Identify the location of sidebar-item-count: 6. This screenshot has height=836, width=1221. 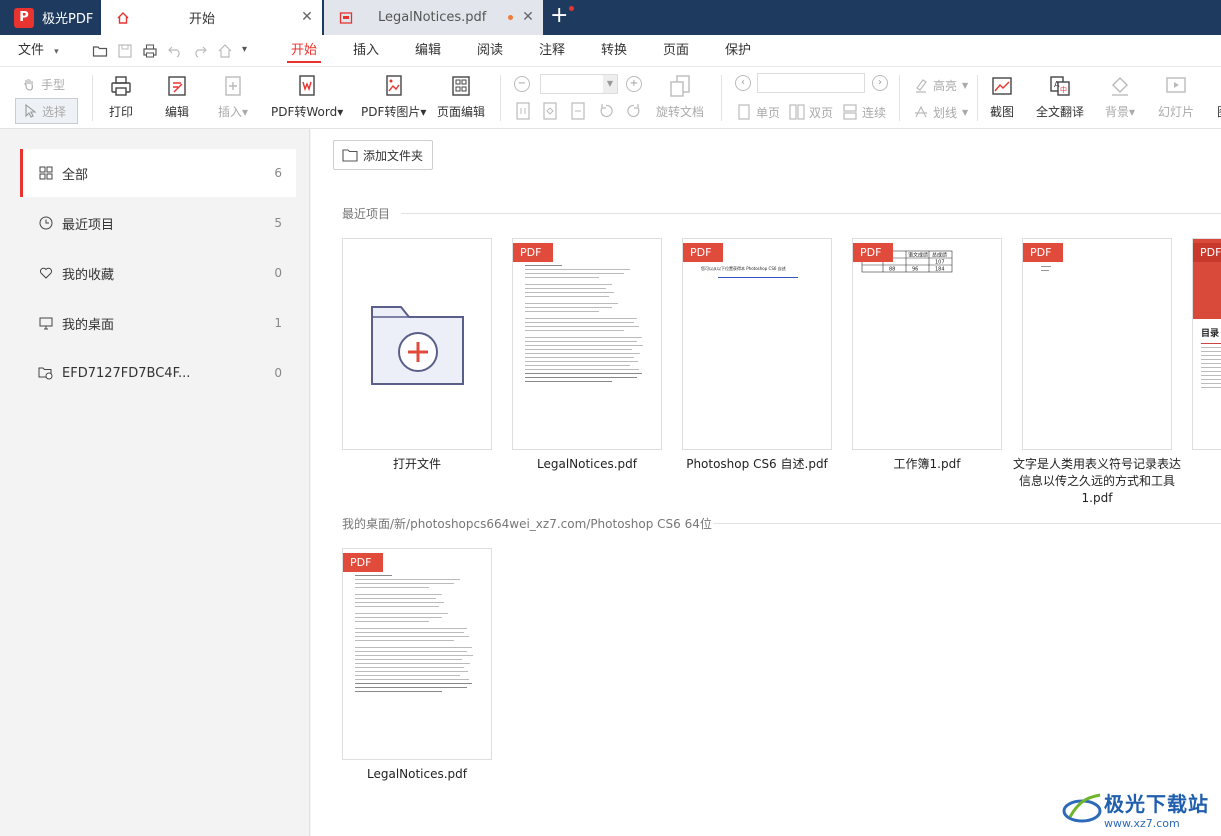
(278, 173).